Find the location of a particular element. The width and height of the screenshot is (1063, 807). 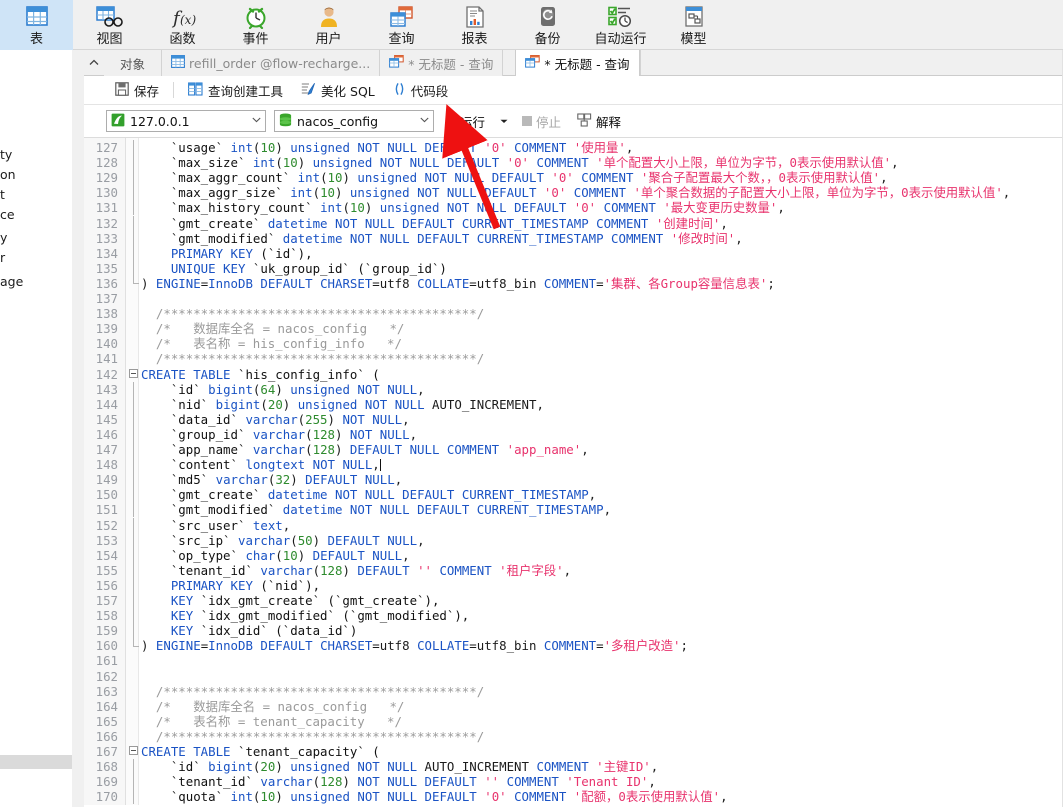

run-button: 运行 is located at coordinates (465, 121).